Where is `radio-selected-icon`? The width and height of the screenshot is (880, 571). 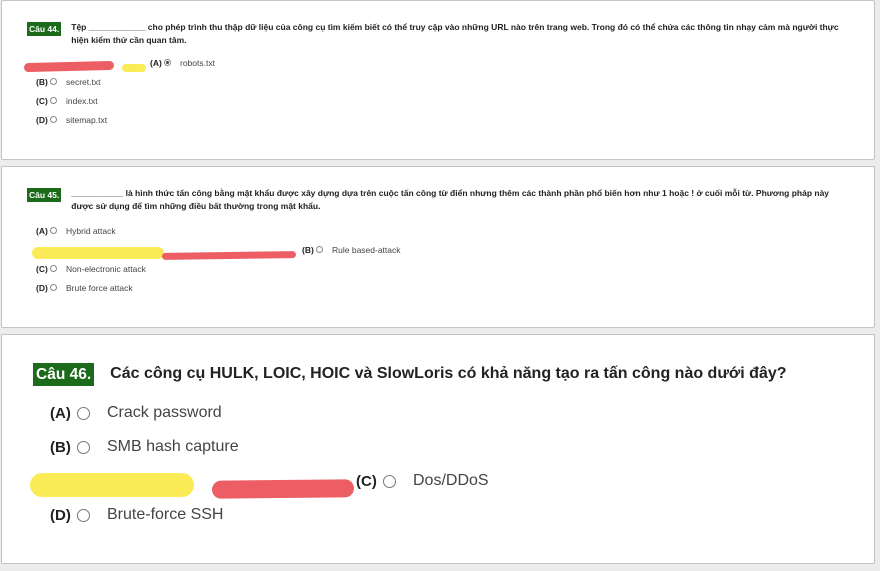
radio-selected-icon is located at coordinates (167, 62).